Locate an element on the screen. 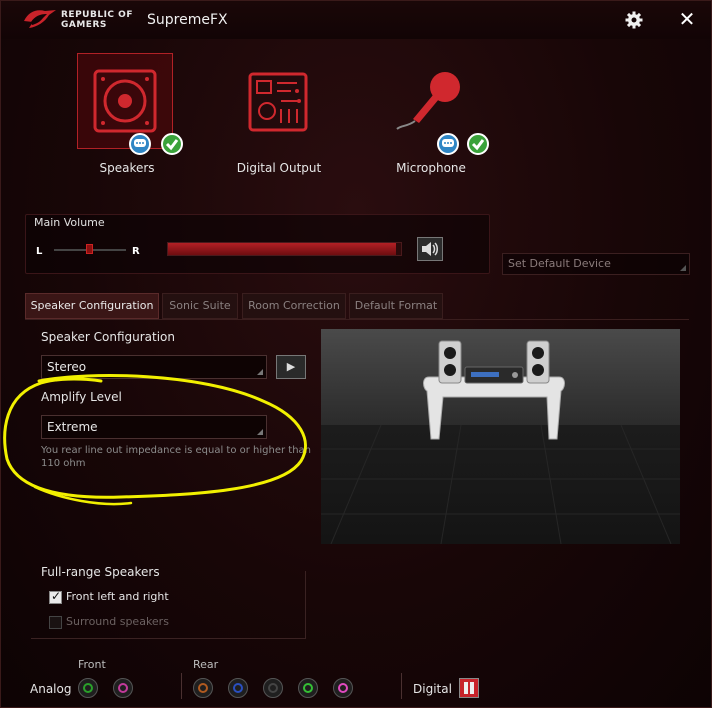  rog-logo-icon is located at coordinates (40, 19).